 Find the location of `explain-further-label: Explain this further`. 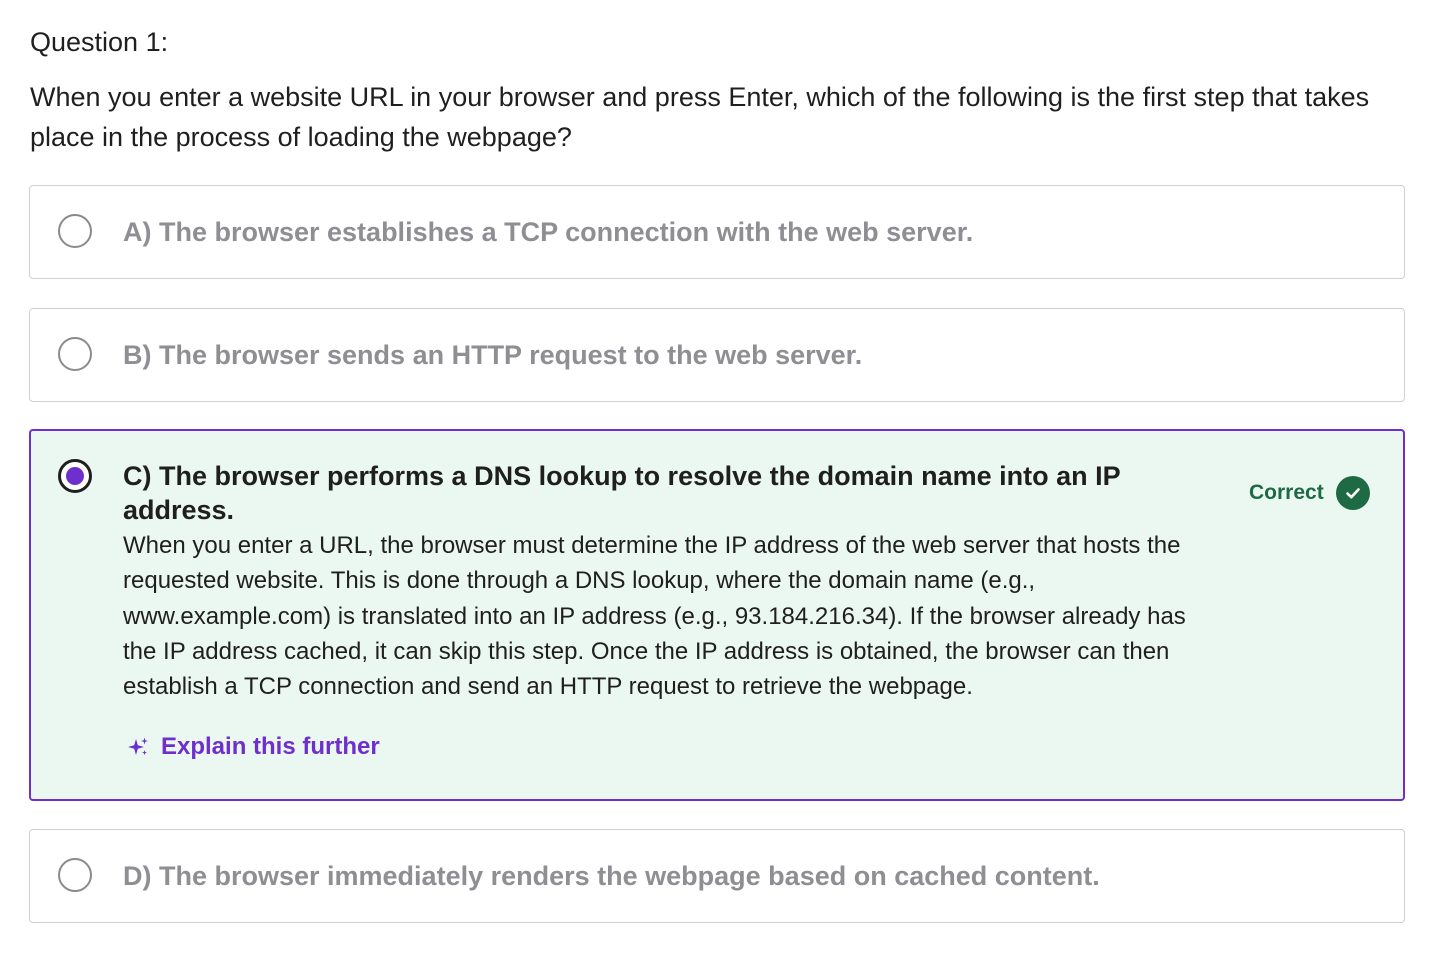

explain-further-label: Explain this further is located at coordinates (270, 746).